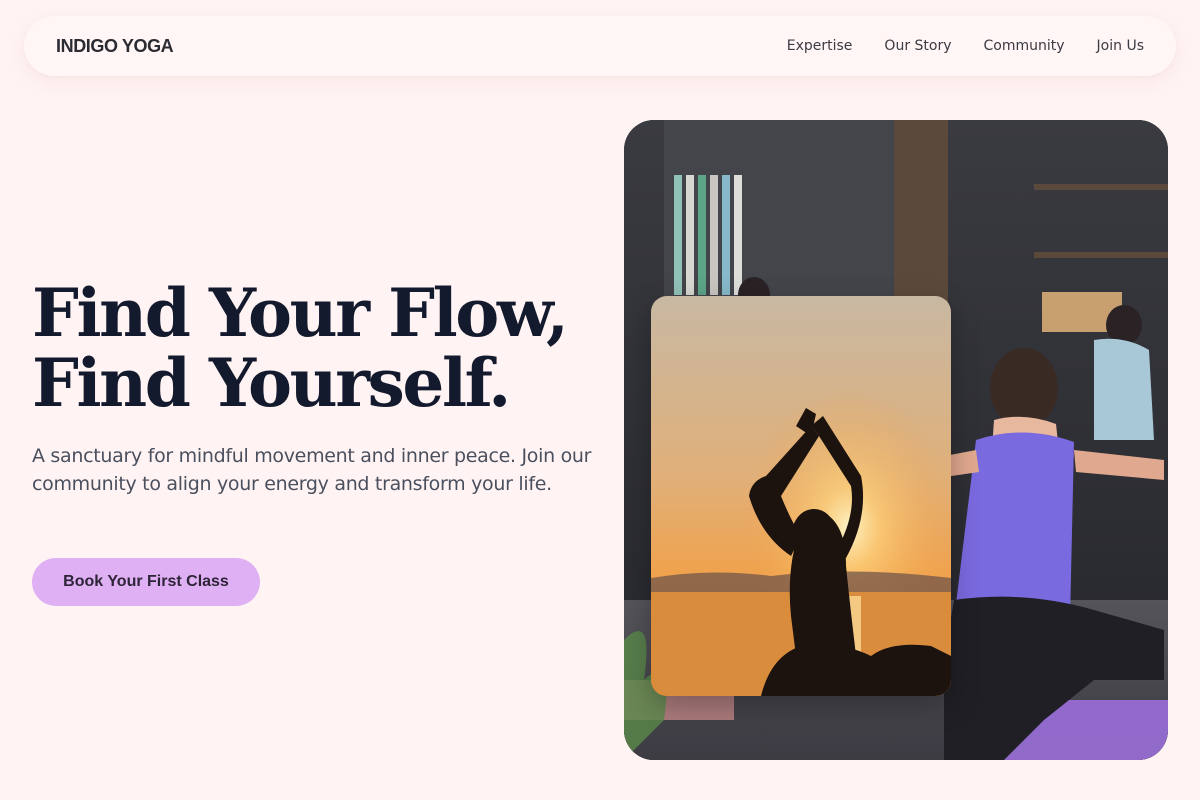  What do you see at coordinates (917, 46) in the screenshot?
I see `nav-link-our-story: Our Story` at bounding box center [917, 46].